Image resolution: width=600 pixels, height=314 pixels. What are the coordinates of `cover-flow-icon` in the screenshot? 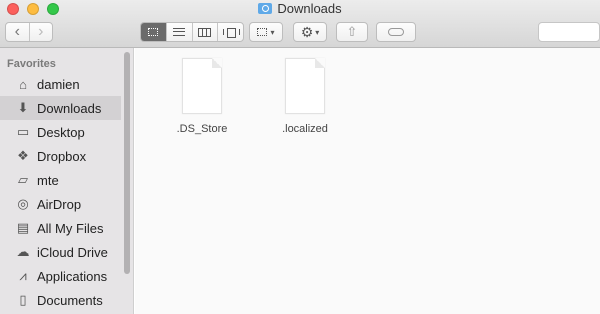 It's located at (232, 33).